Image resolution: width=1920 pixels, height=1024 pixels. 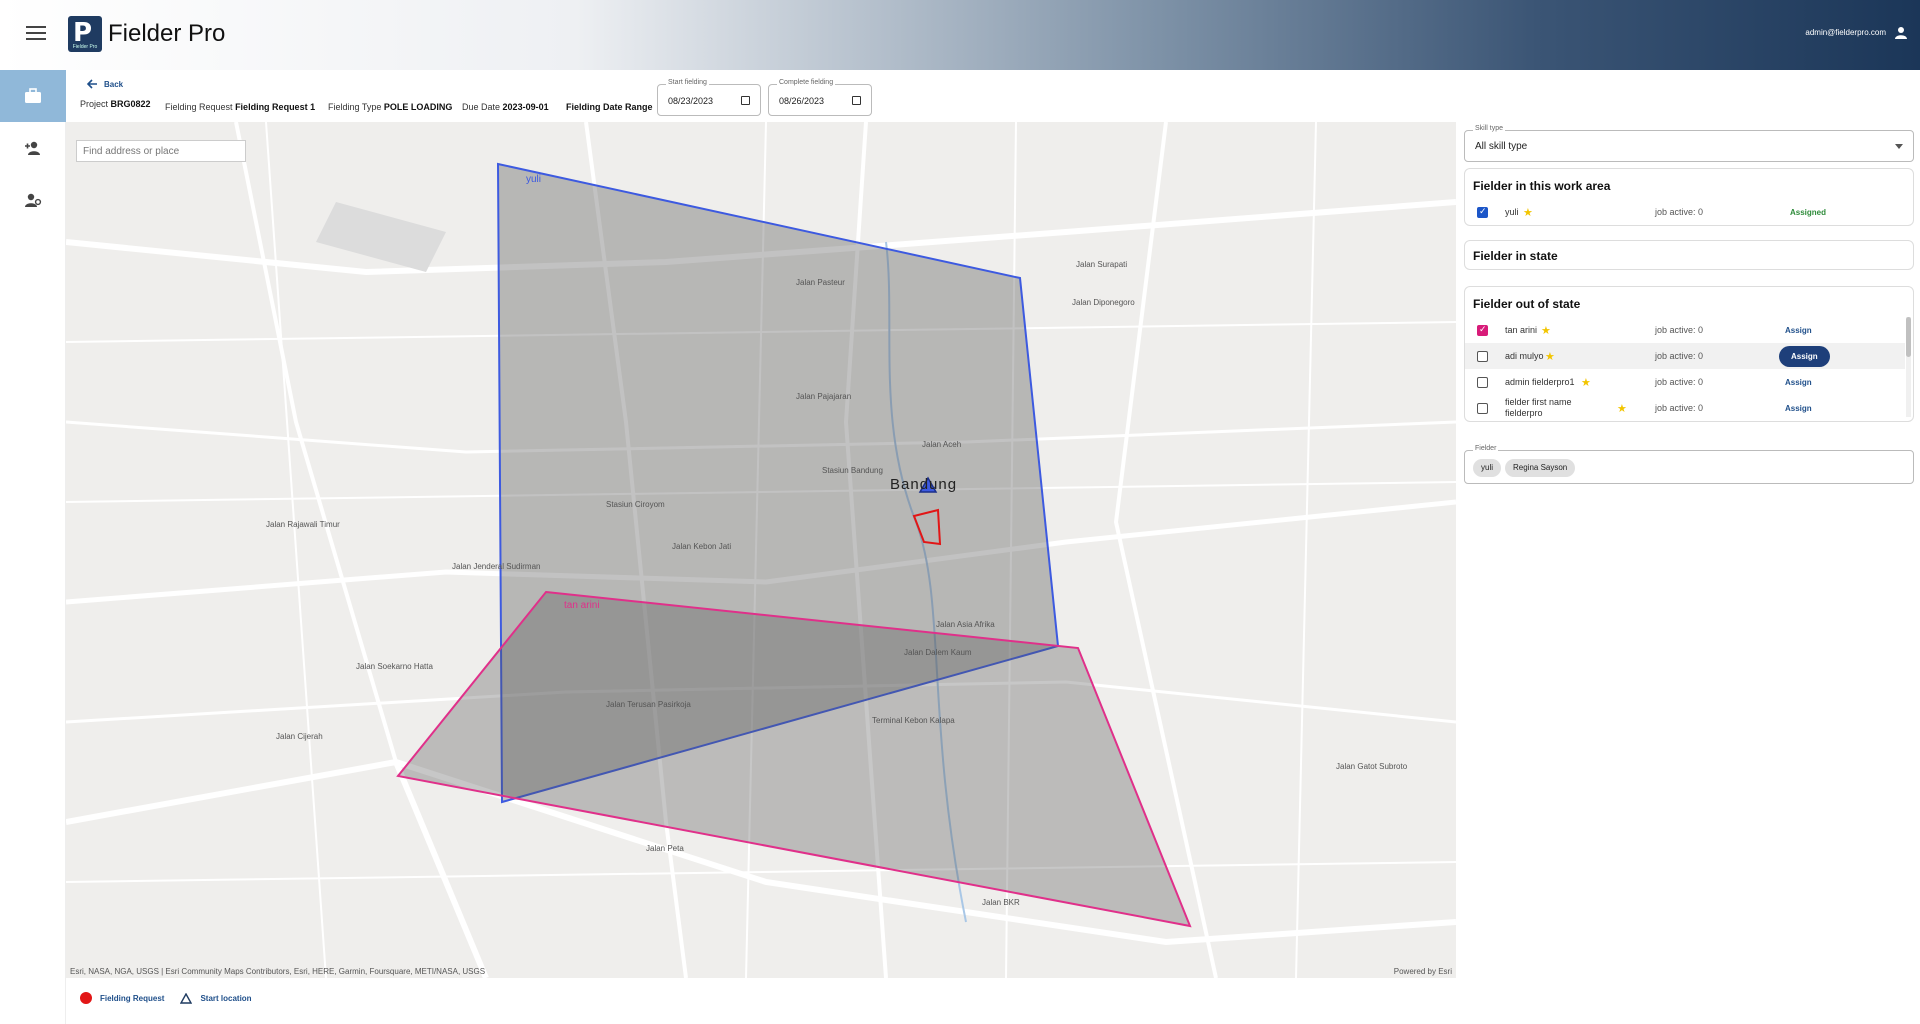 I want to click on user-email: admin@fielderpro.com, so click(x=1845, y=32).